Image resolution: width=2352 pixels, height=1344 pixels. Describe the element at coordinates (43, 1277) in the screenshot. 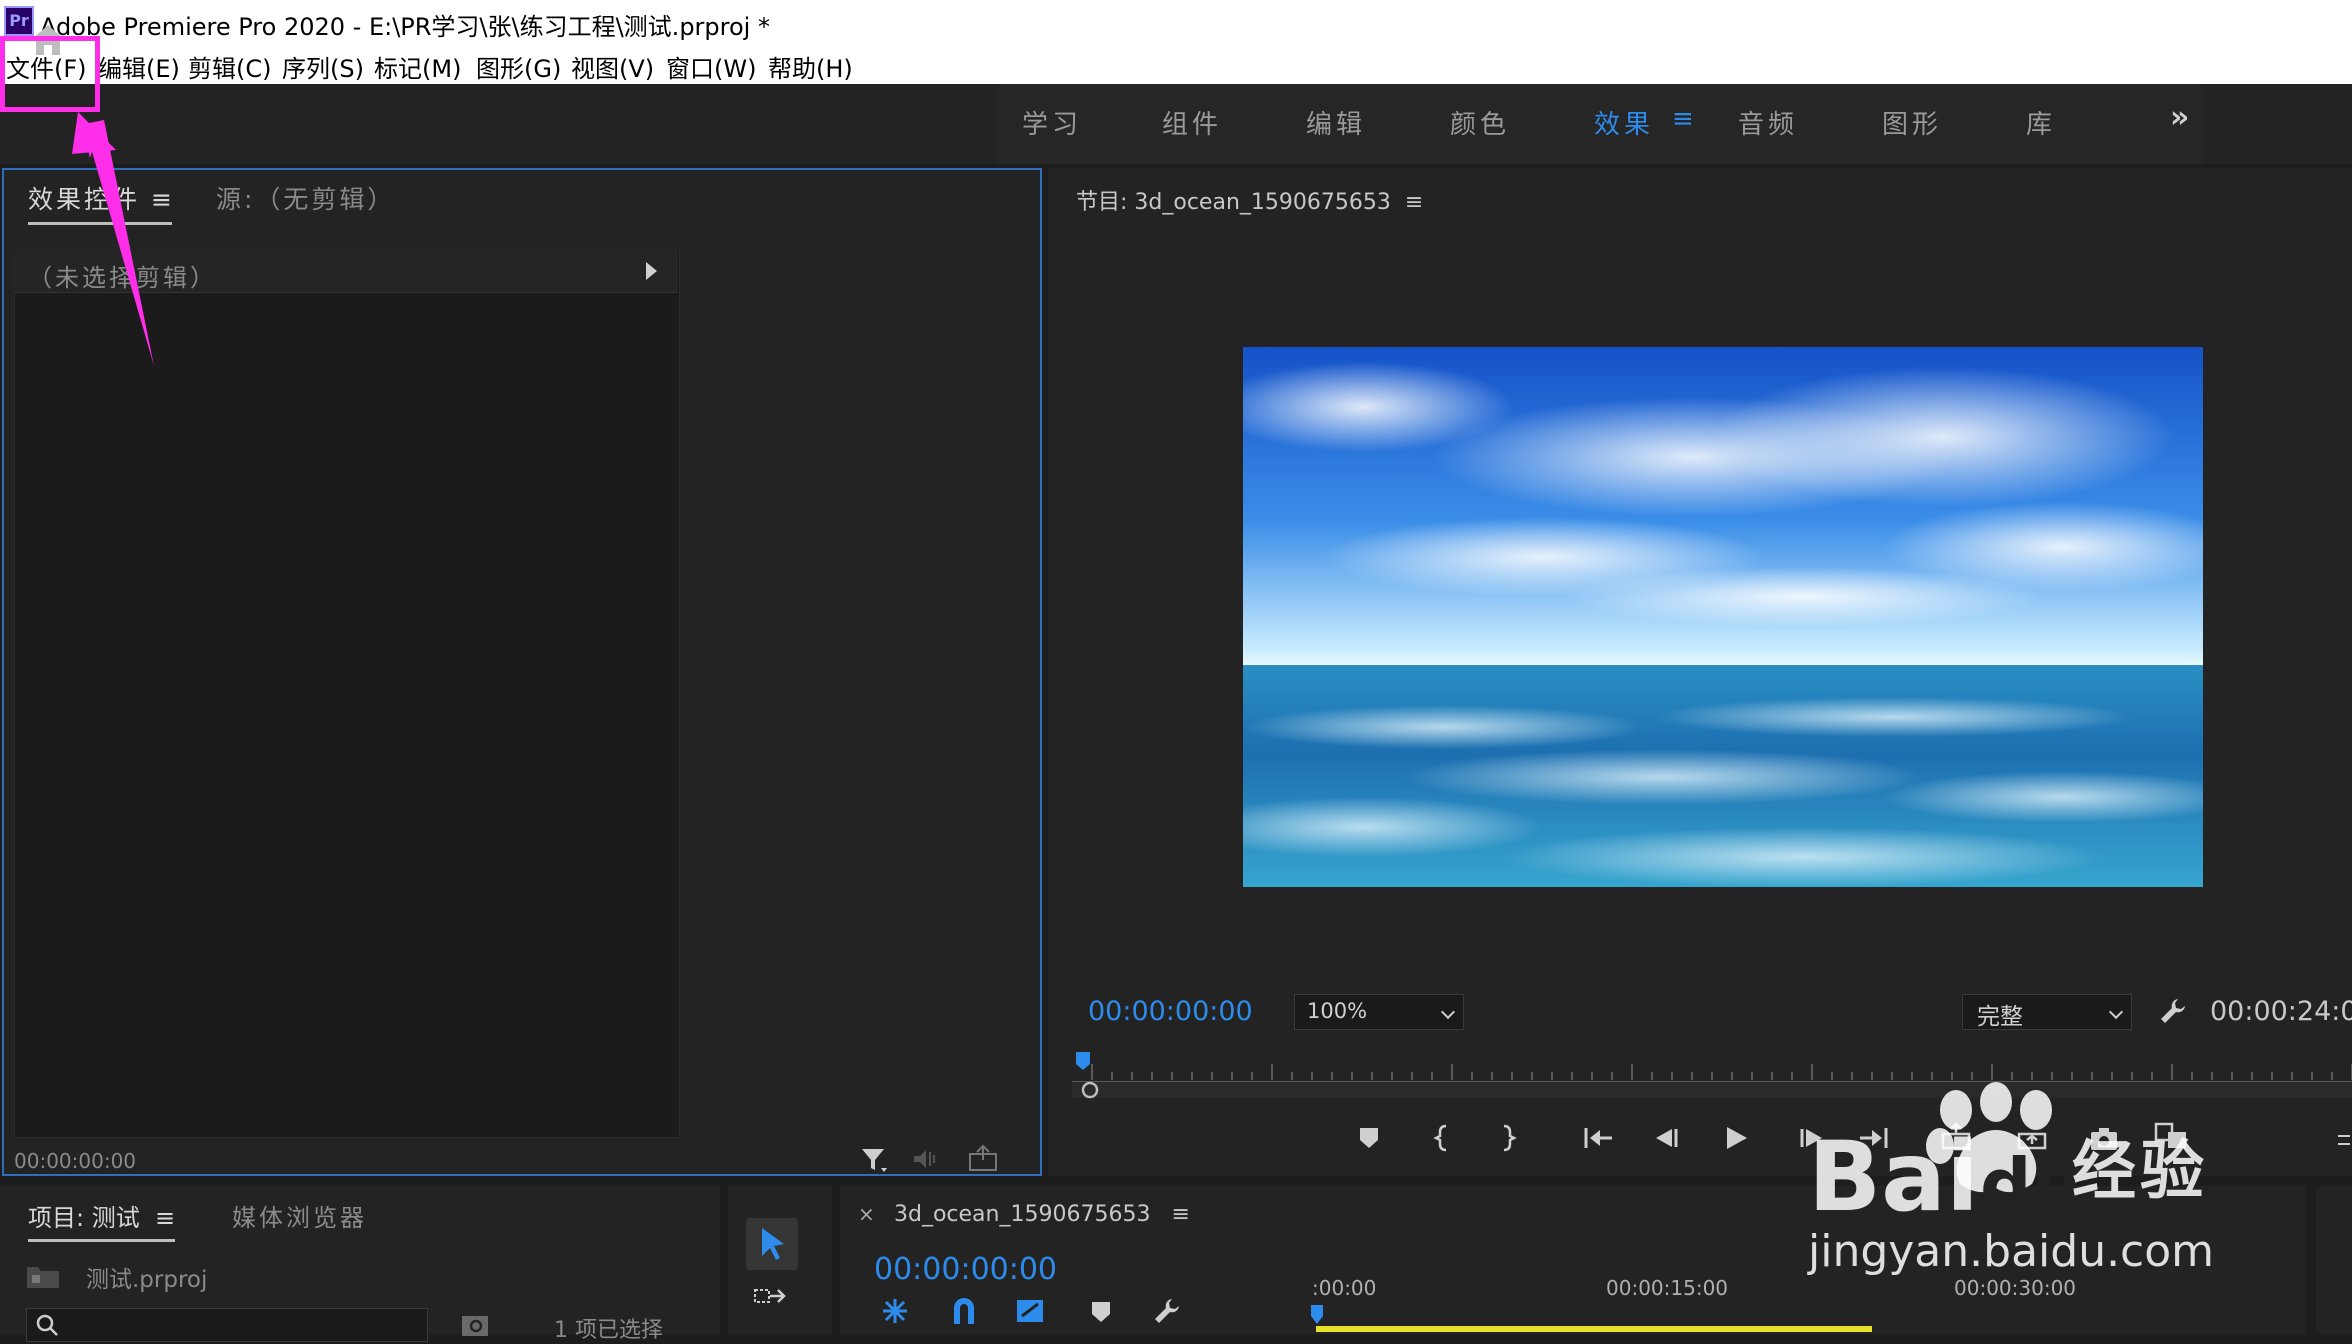

I see `folder-icon` at that location.